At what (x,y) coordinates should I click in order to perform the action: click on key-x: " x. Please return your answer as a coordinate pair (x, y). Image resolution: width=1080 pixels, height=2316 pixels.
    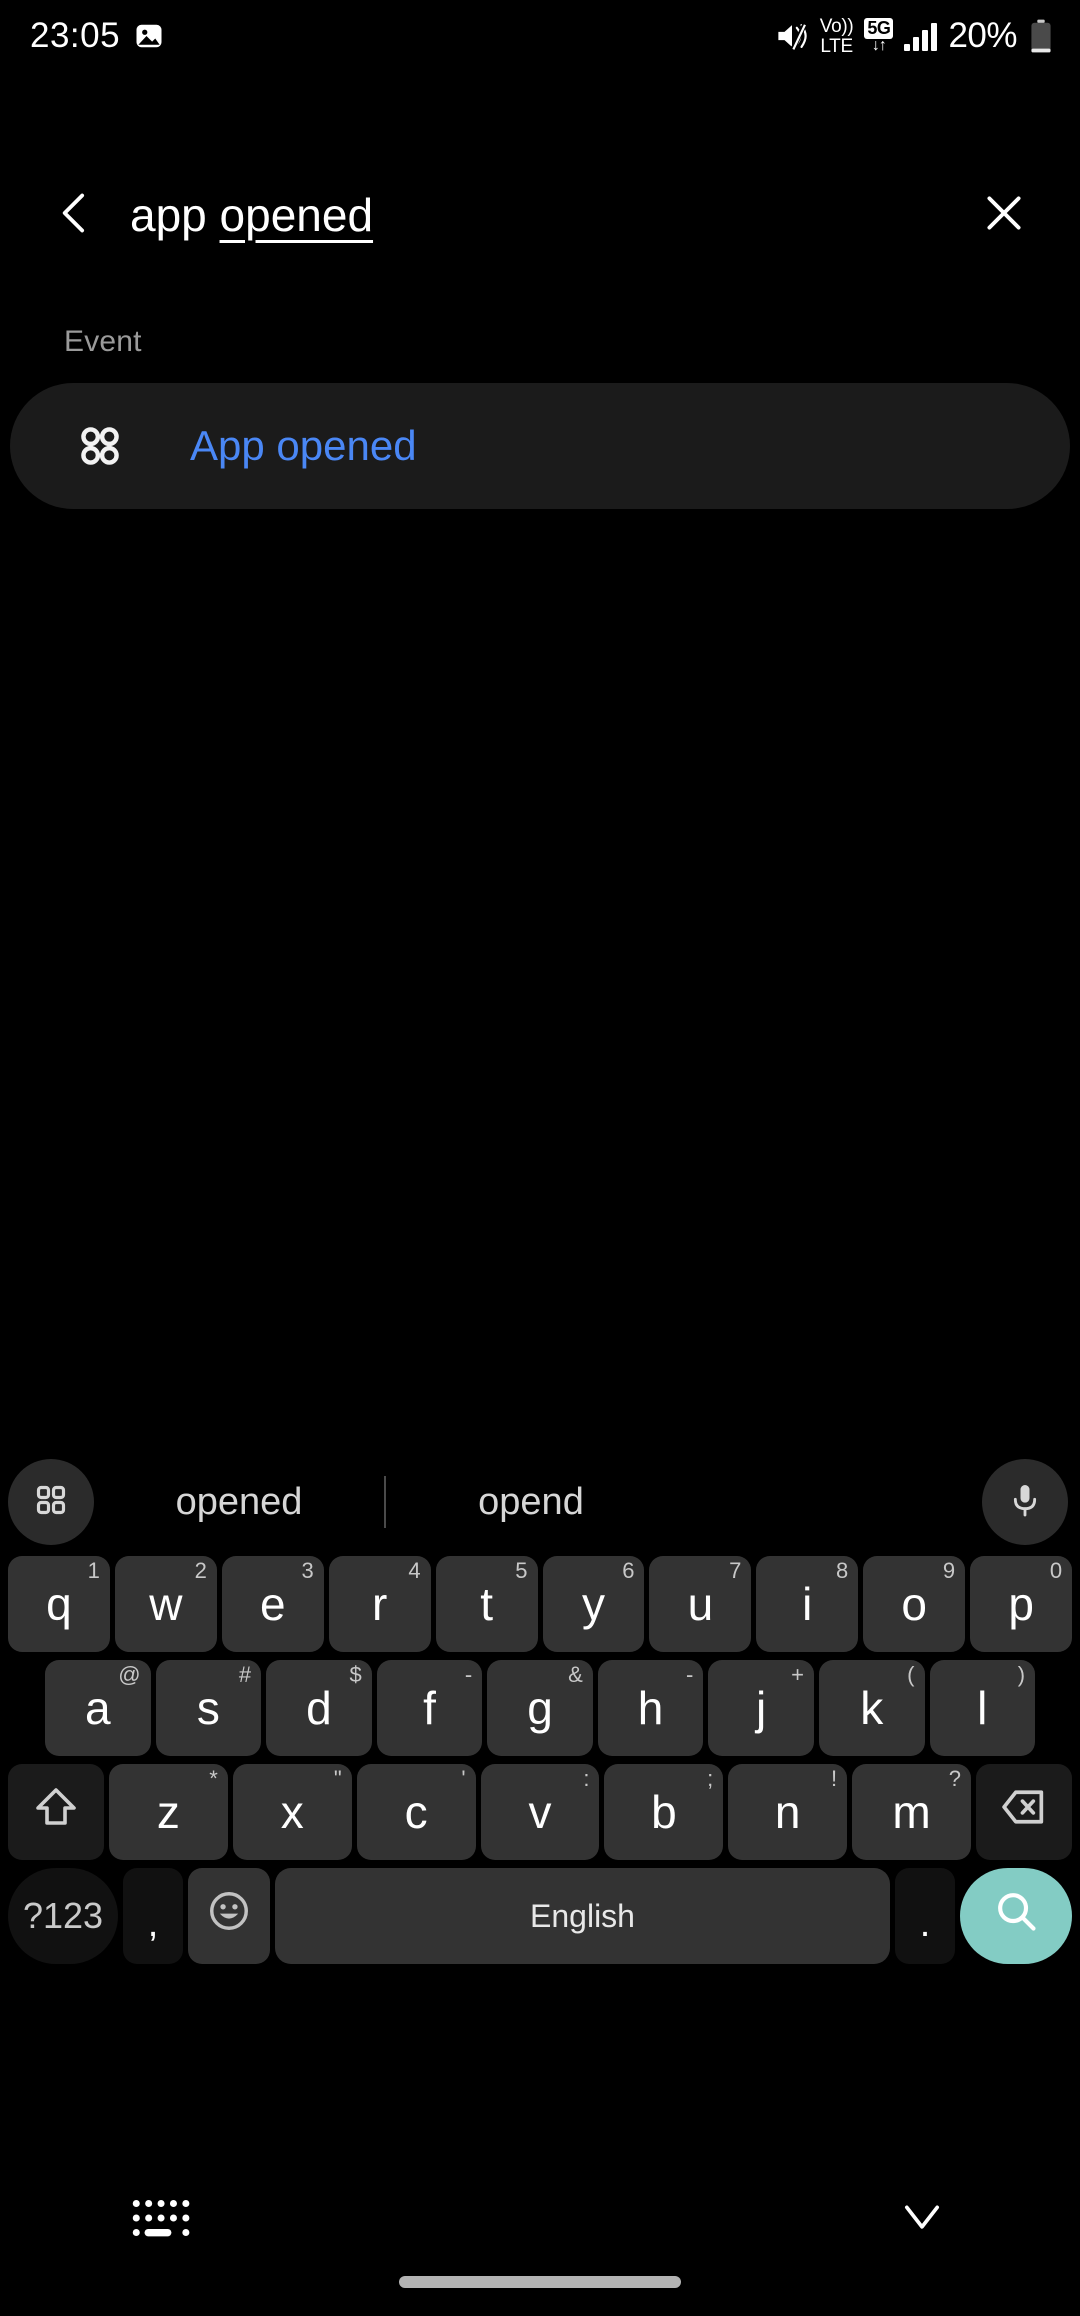
    Looking at the image, I should click on (292, 1812).